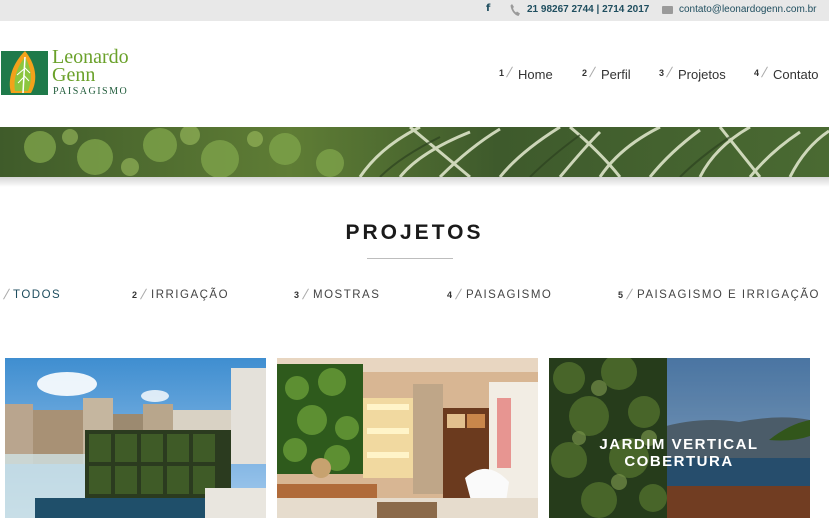  I want to click on nav-item-contato: 4 Contato, so click(788, 75).